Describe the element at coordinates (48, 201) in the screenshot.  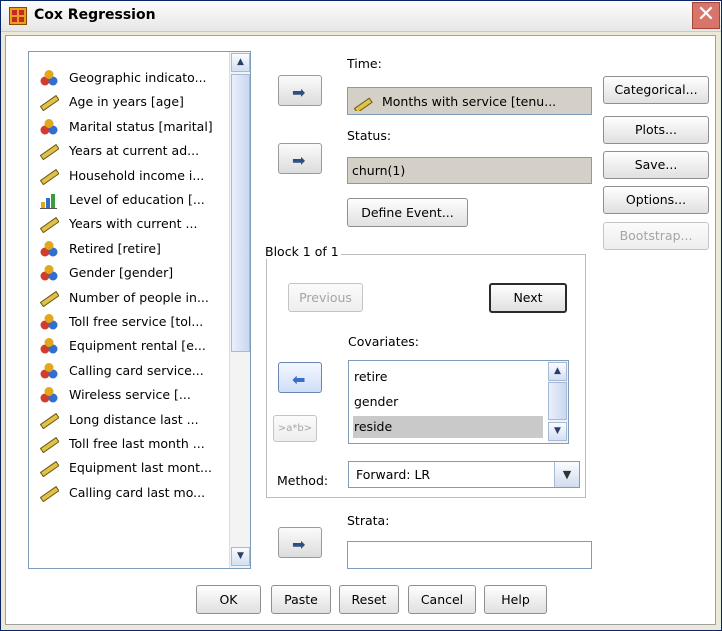
I see `ordinal-icon` at that location.